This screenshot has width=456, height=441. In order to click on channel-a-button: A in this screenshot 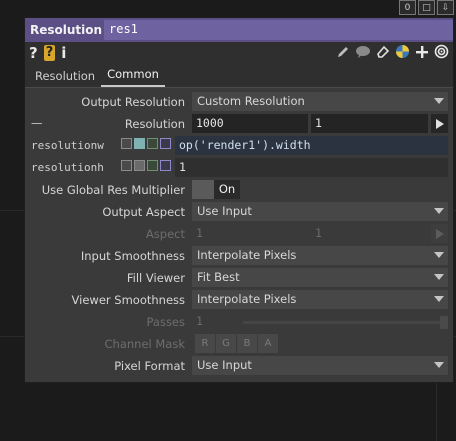, I will do `click(268, 343)`.